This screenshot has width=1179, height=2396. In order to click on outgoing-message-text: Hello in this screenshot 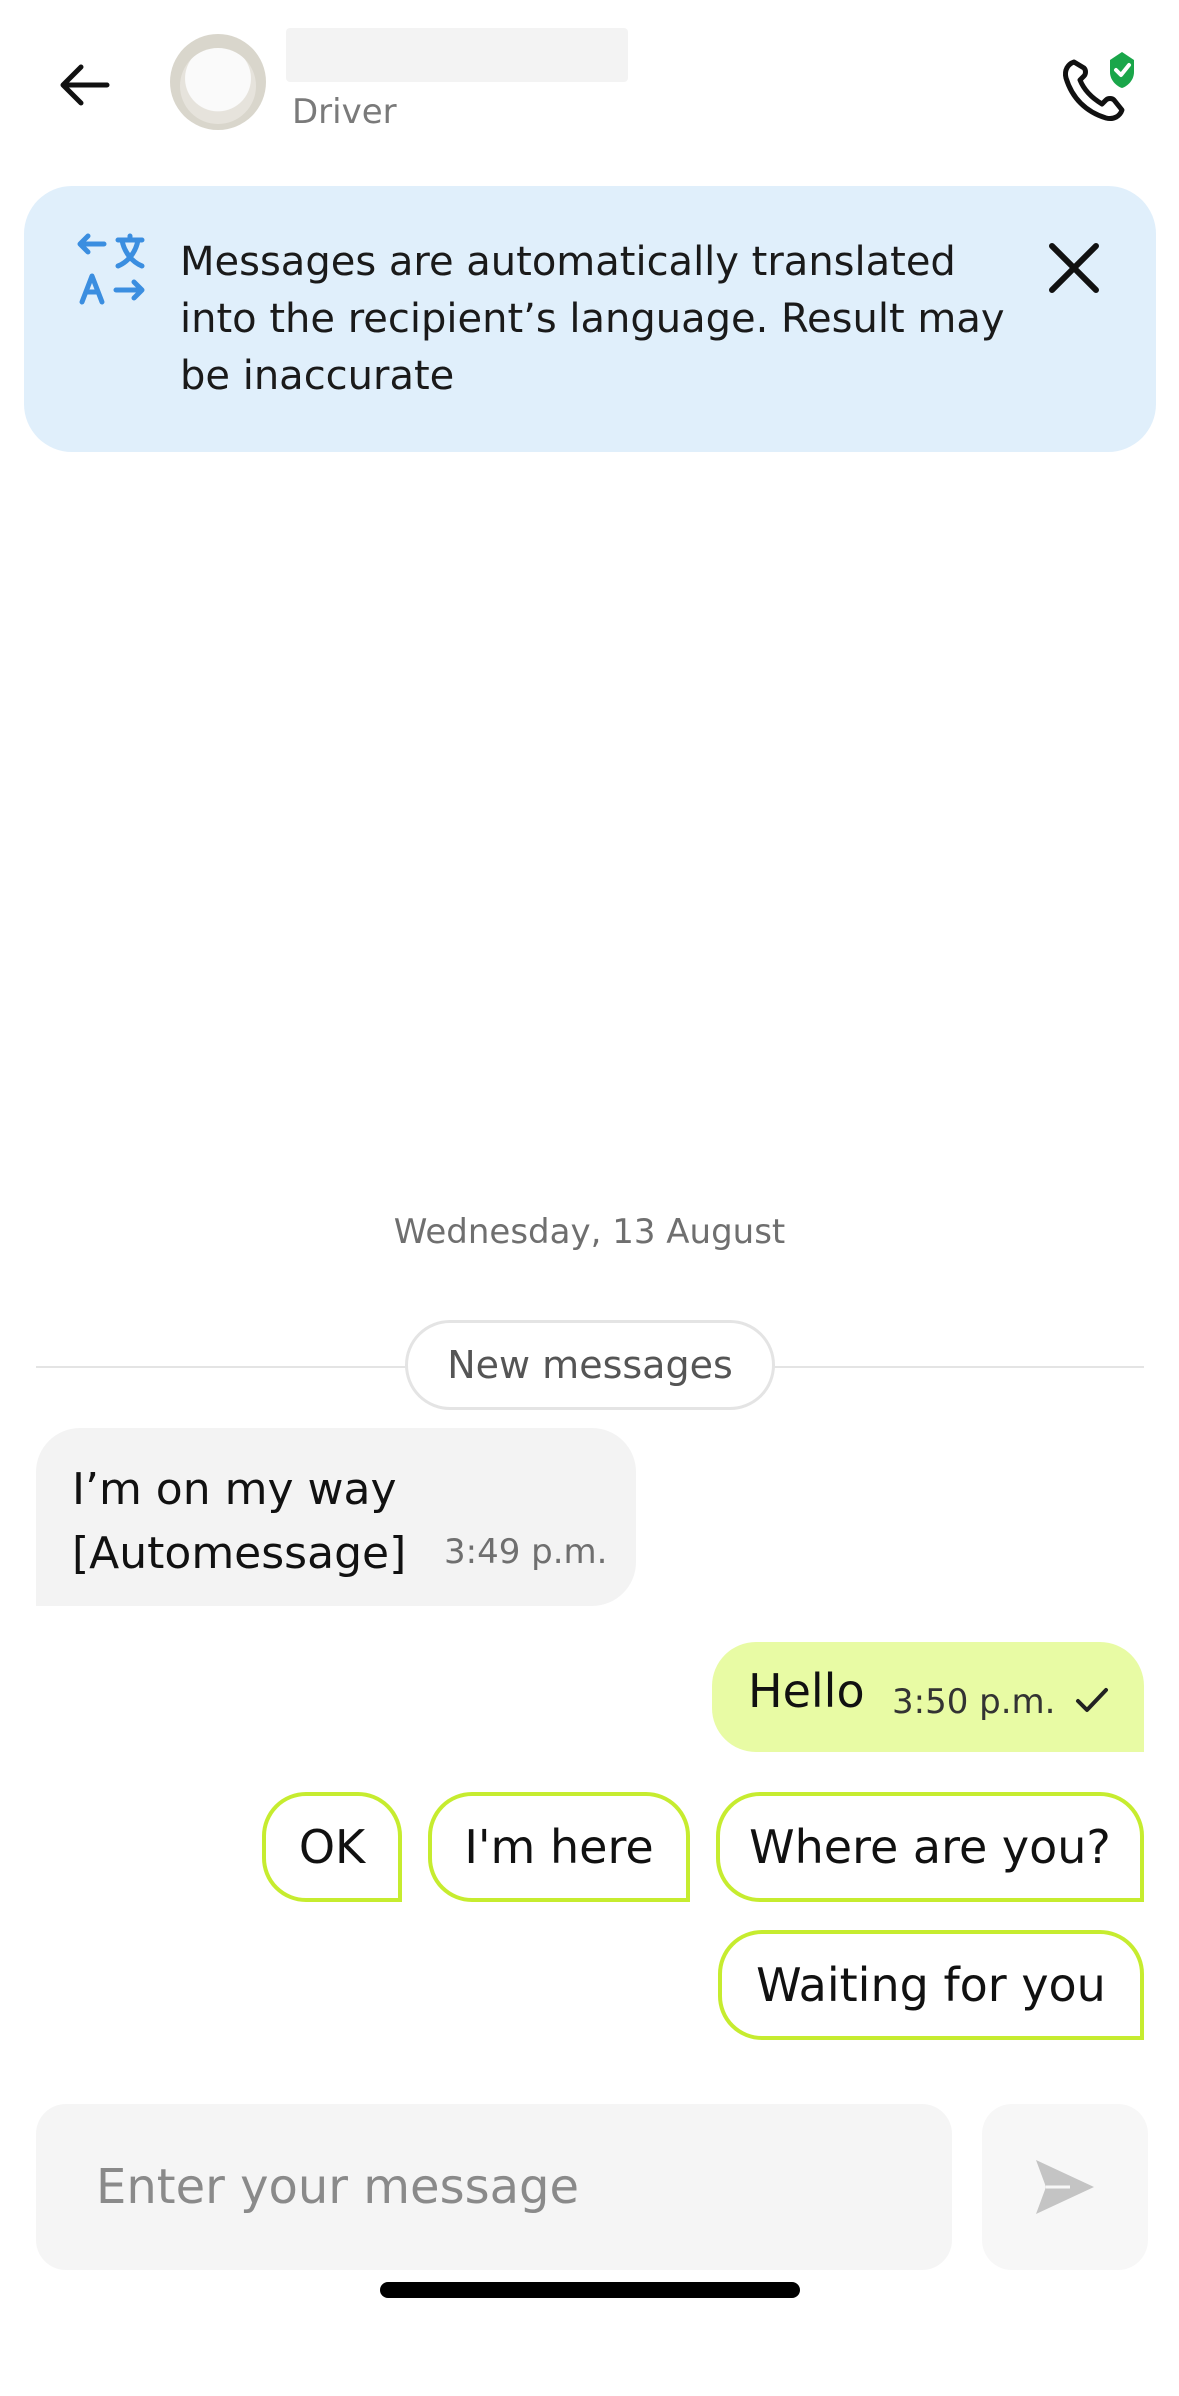, I will do `click(806, 1691)`.